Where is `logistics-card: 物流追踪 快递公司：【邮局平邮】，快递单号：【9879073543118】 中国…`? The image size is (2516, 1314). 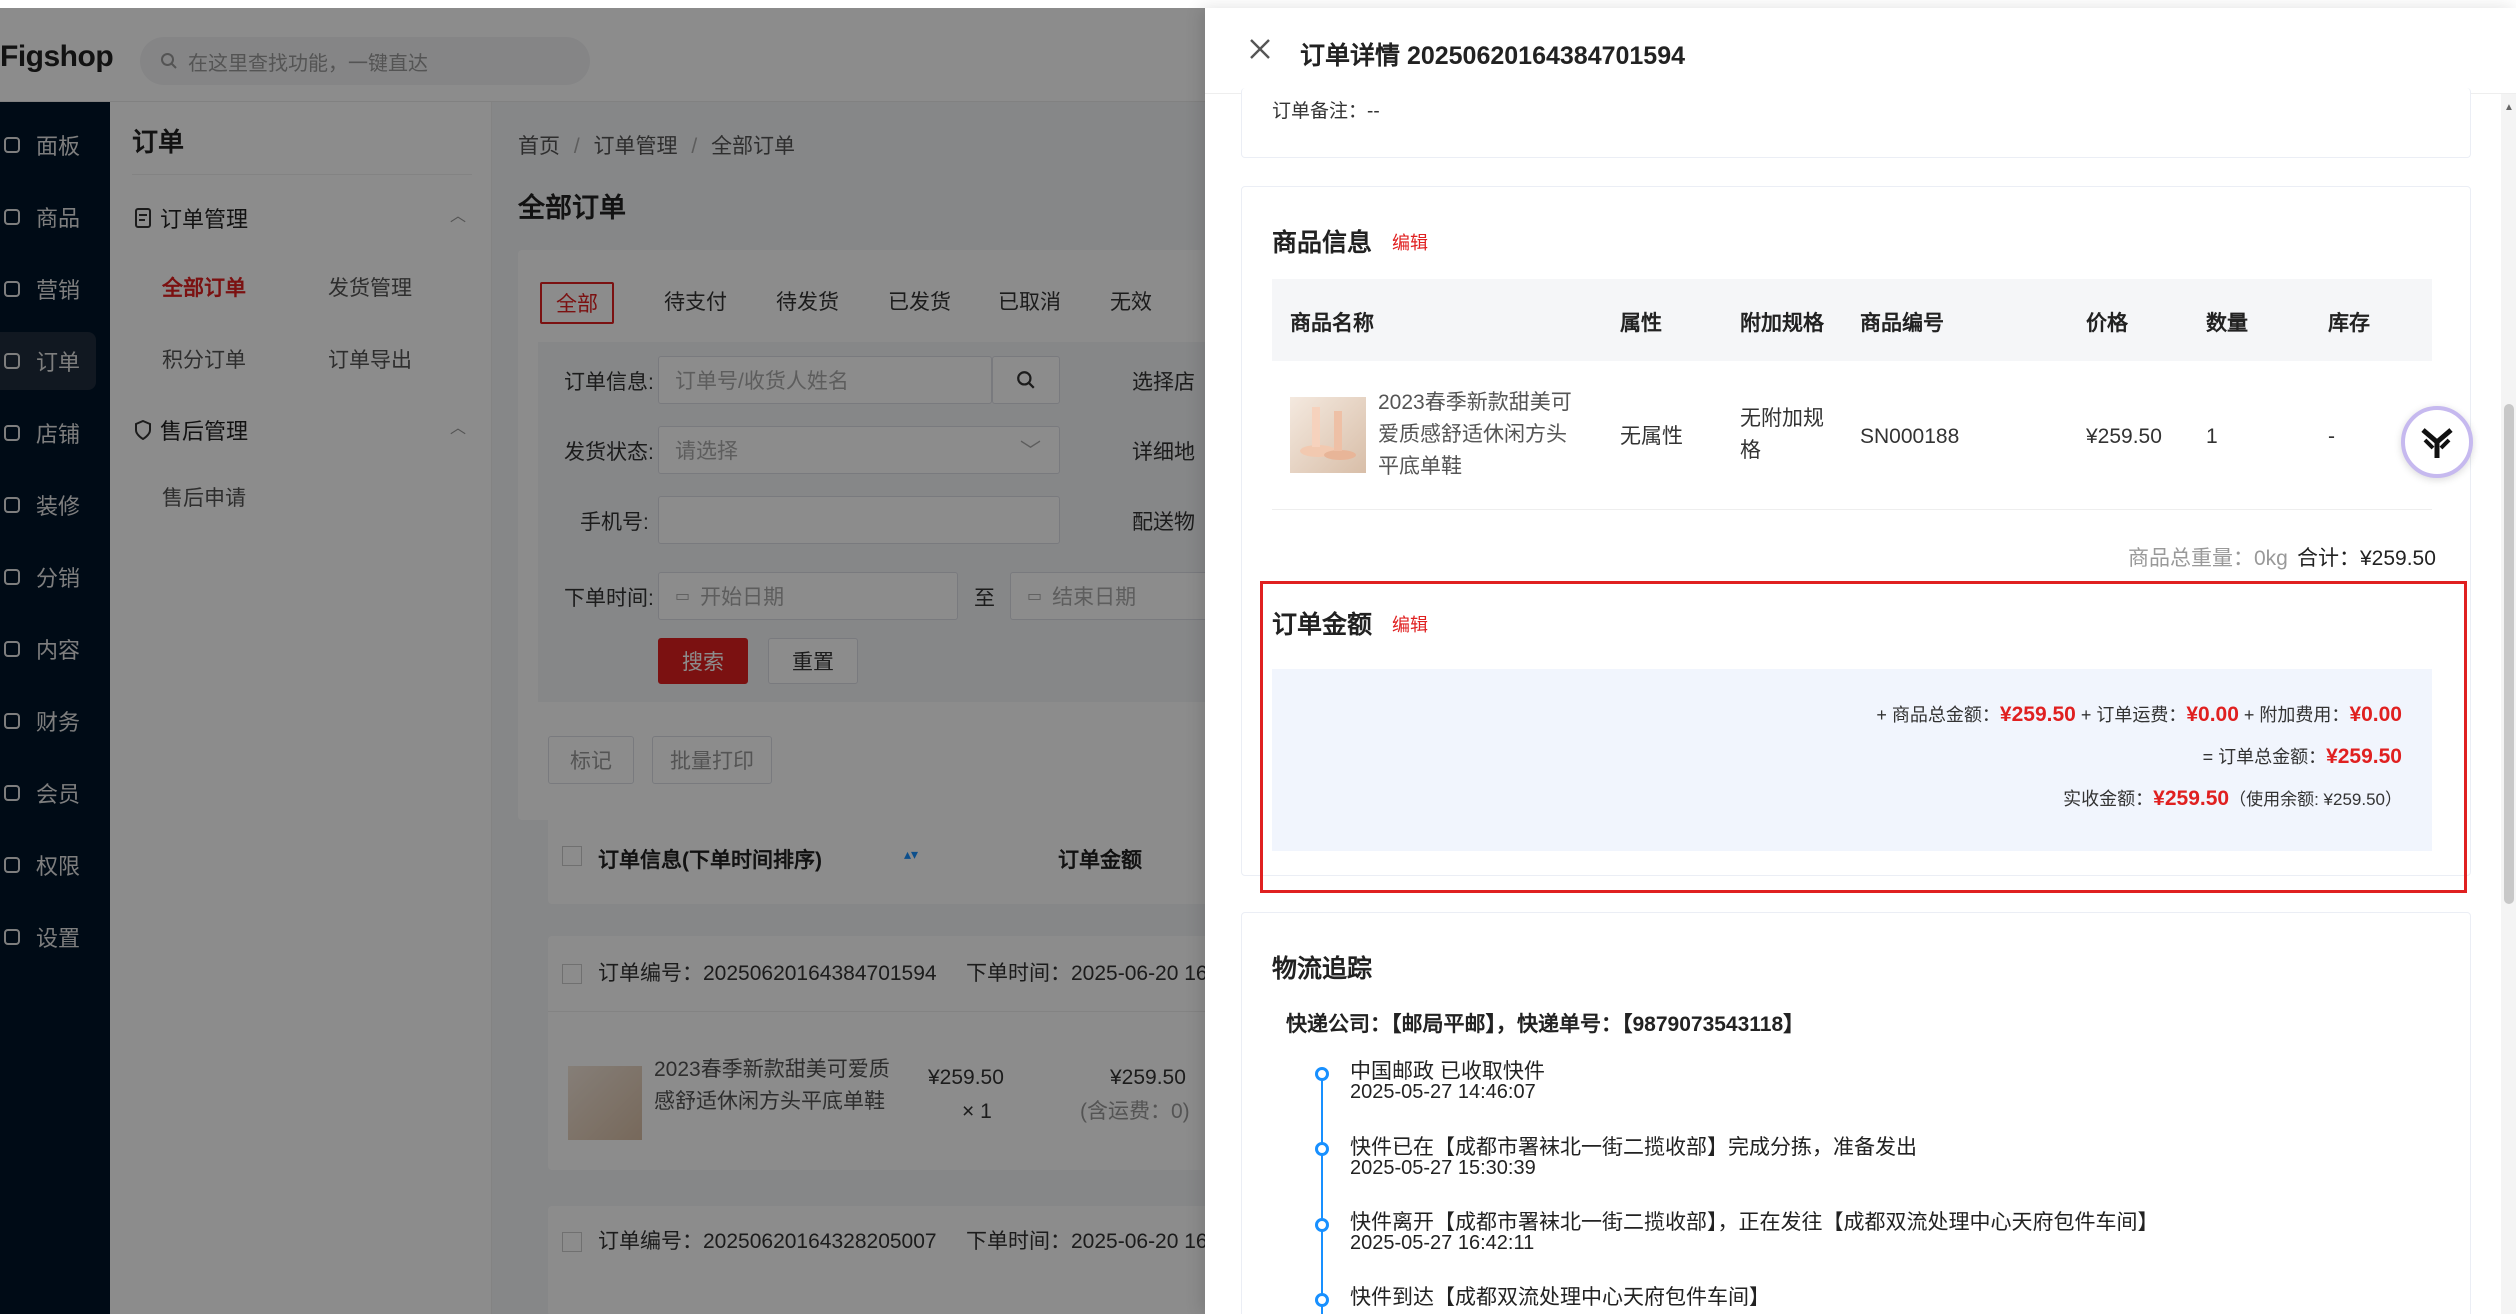 logistics-card: 物流追踪 快递公司：【邮局平邮】，快递单号：【9879073543118】 中国… is located at coordinates (1856, 1113).